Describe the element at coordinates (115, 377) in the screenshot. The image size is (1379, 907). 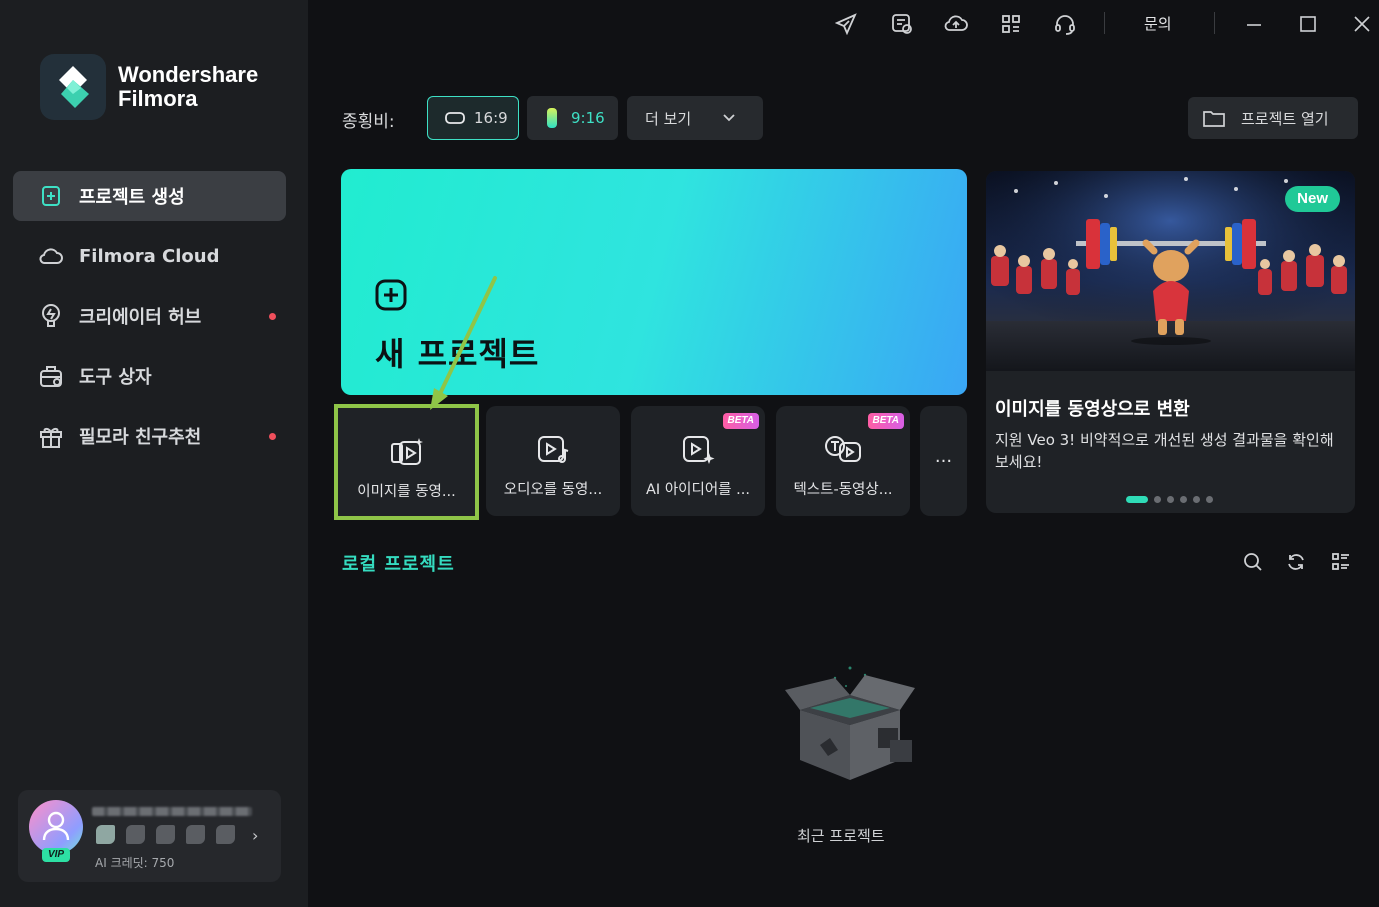
I see `sidebar-item-label: 도구 상자` at that location.